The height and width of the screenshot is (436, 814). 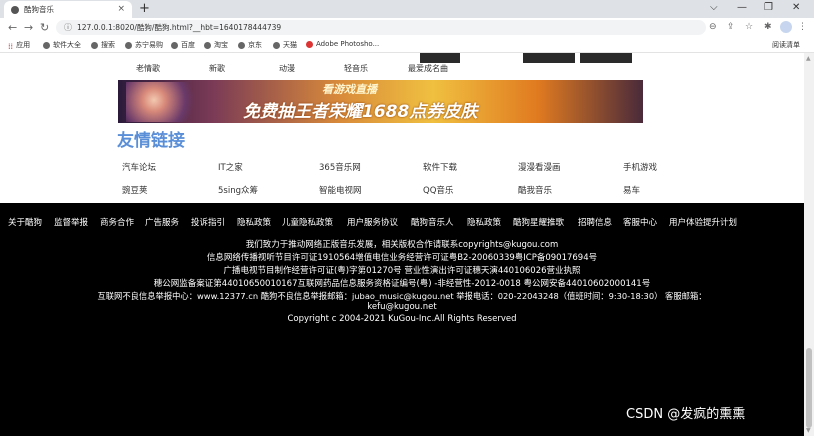 I want to click on page-scrollbar: ▲ ▼, so click(x=809, y=244).